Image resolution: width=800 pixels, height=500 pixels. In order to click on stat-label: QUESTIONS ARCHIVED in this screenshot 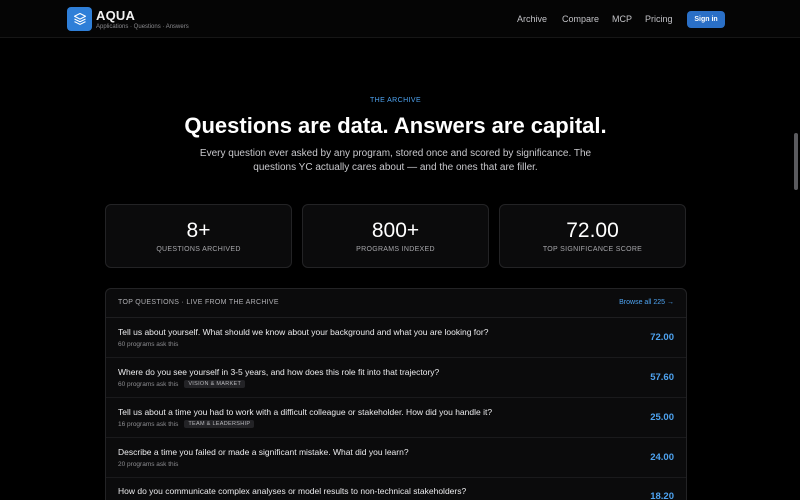, I will do `click(198, 249)`.